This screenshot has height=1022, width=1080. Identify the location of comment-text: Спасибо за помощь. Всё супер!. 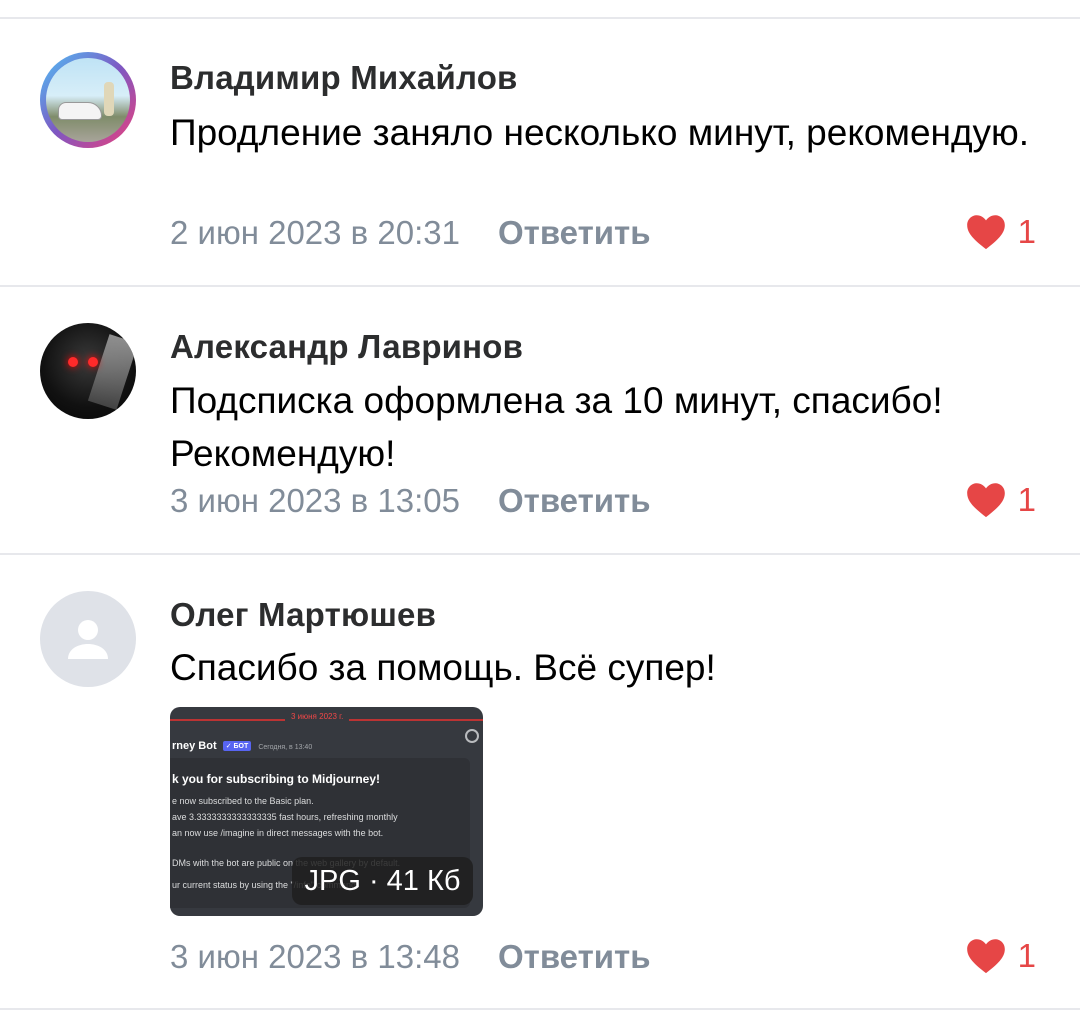
(443, 667).